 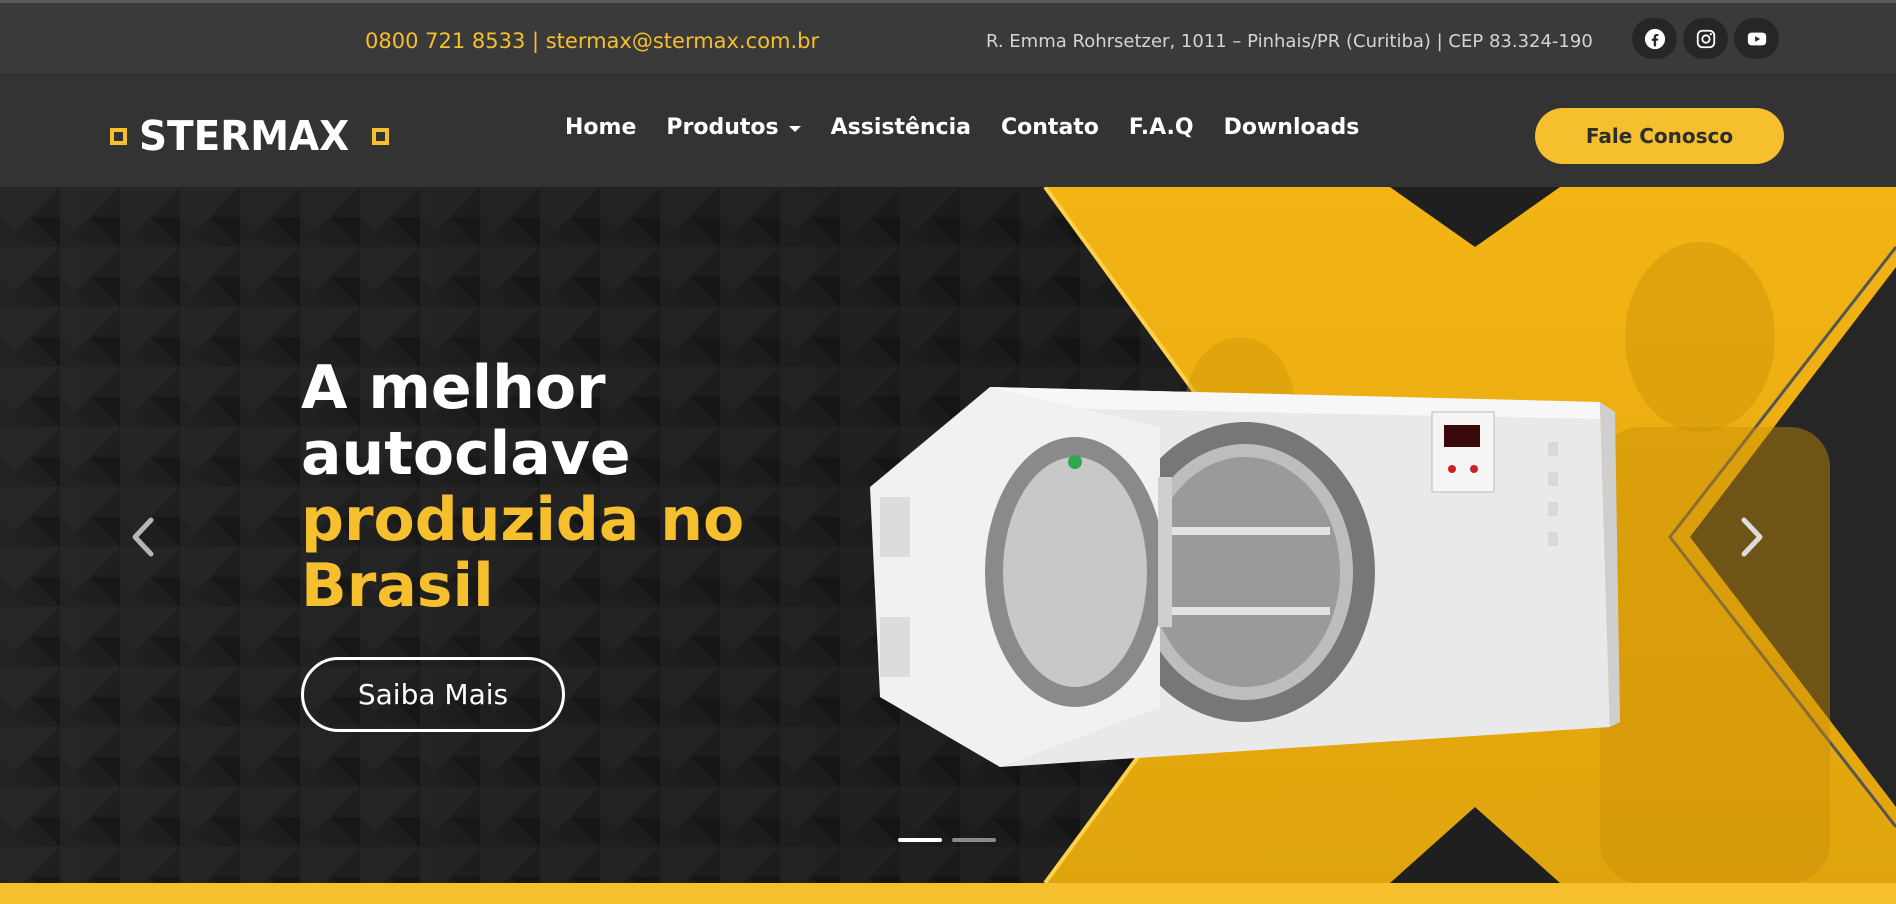 I want to click on nav-assistencia: Assistência, so click(x=901, y=127).